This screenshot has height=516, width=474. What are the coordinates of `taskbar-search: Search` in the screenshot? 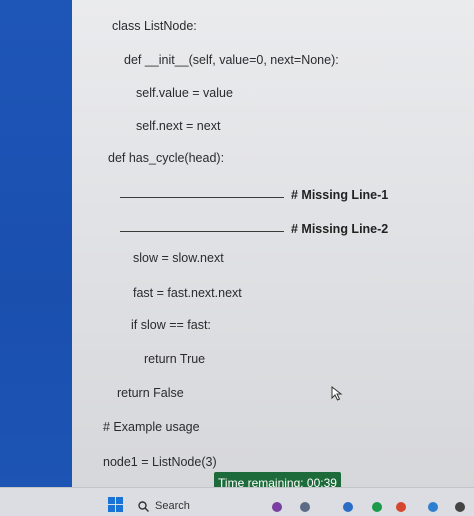 It's located at (188, 506).